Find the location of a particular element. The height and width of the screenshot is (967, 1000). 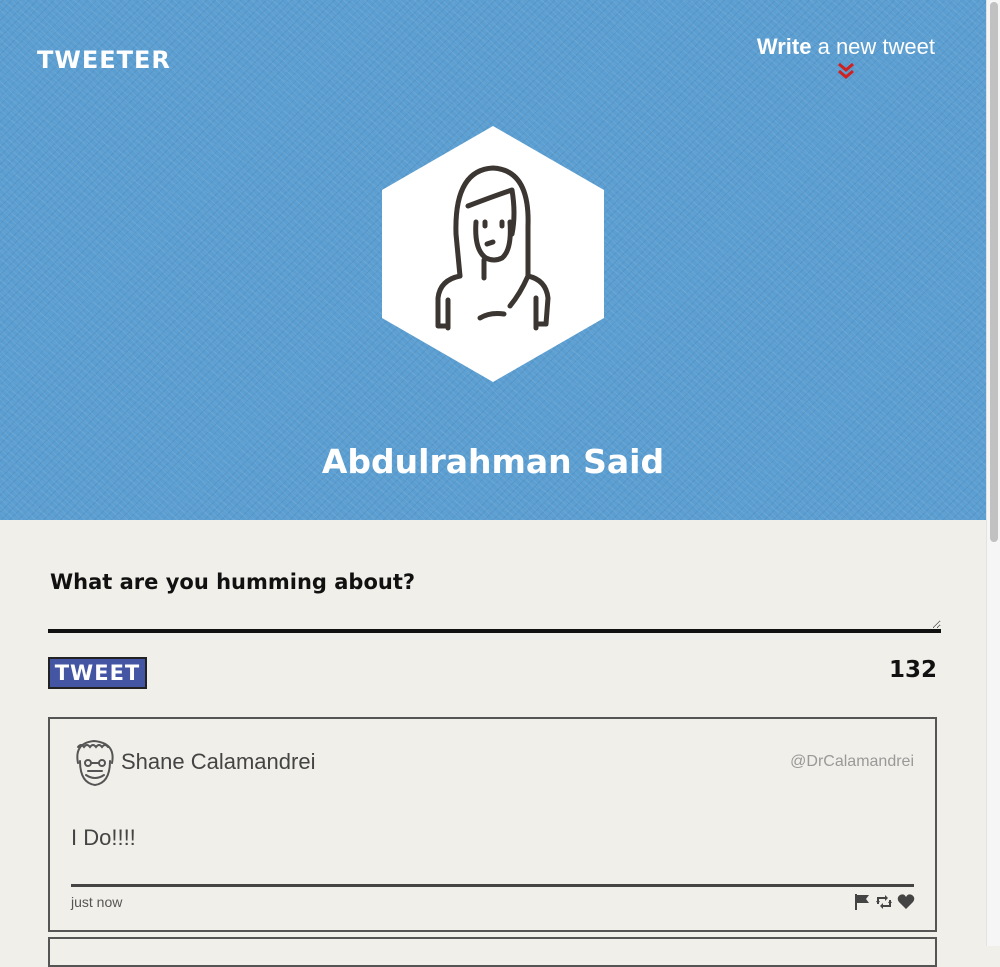

heart-icon is located at coordinates (906, 902).